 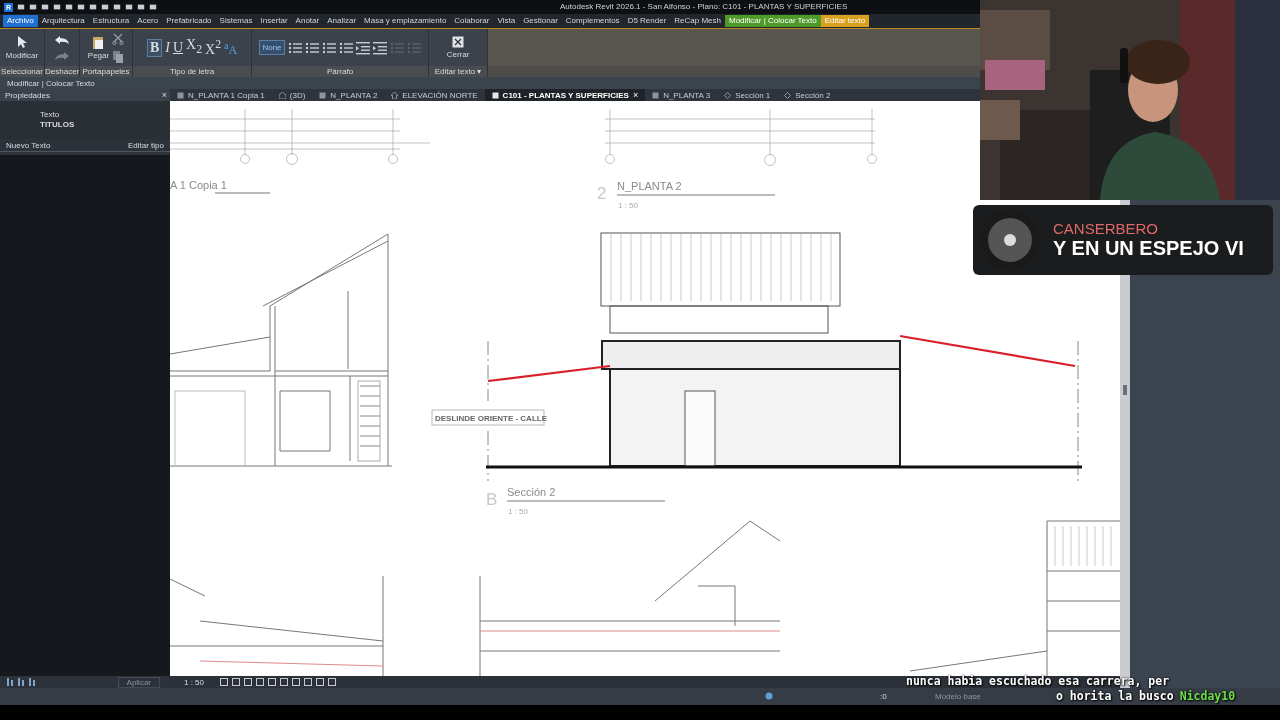 What do you see at coordinates (213, 47) in the screenshot?
I see `format-button: X$^{2}$` at bounding box center [213, 47].